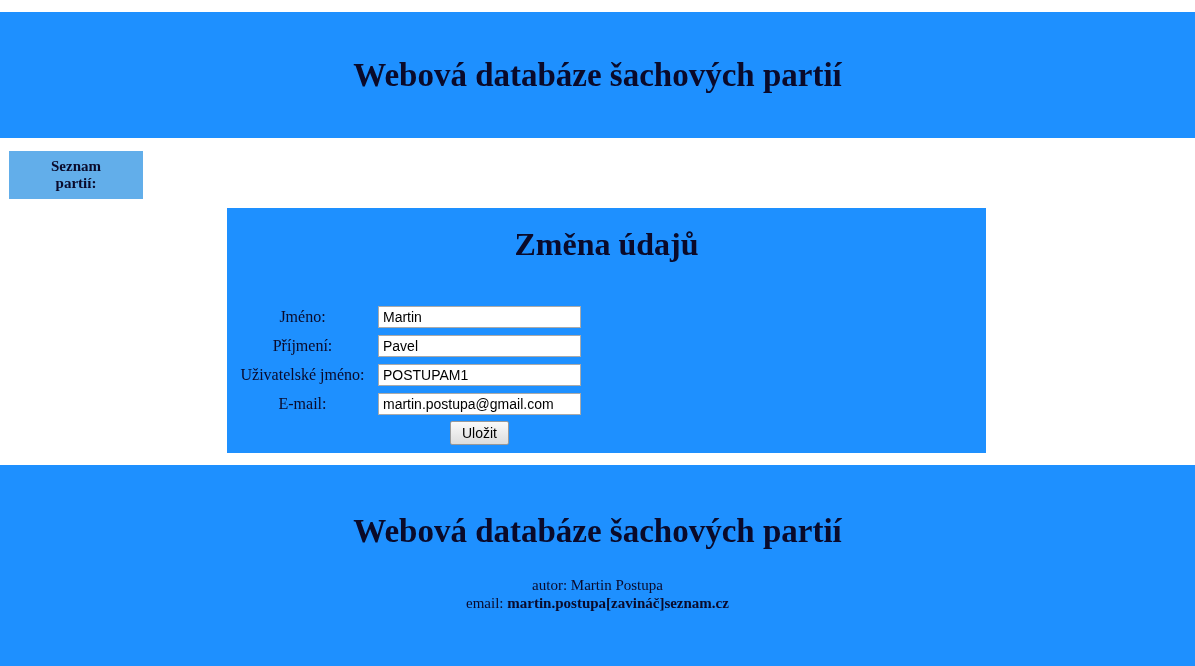  Describe the element at coordinates (597, 603) in the screenshot. I see `email-text: email: martin.postupa[zavináč]seznam.cz` at that location.